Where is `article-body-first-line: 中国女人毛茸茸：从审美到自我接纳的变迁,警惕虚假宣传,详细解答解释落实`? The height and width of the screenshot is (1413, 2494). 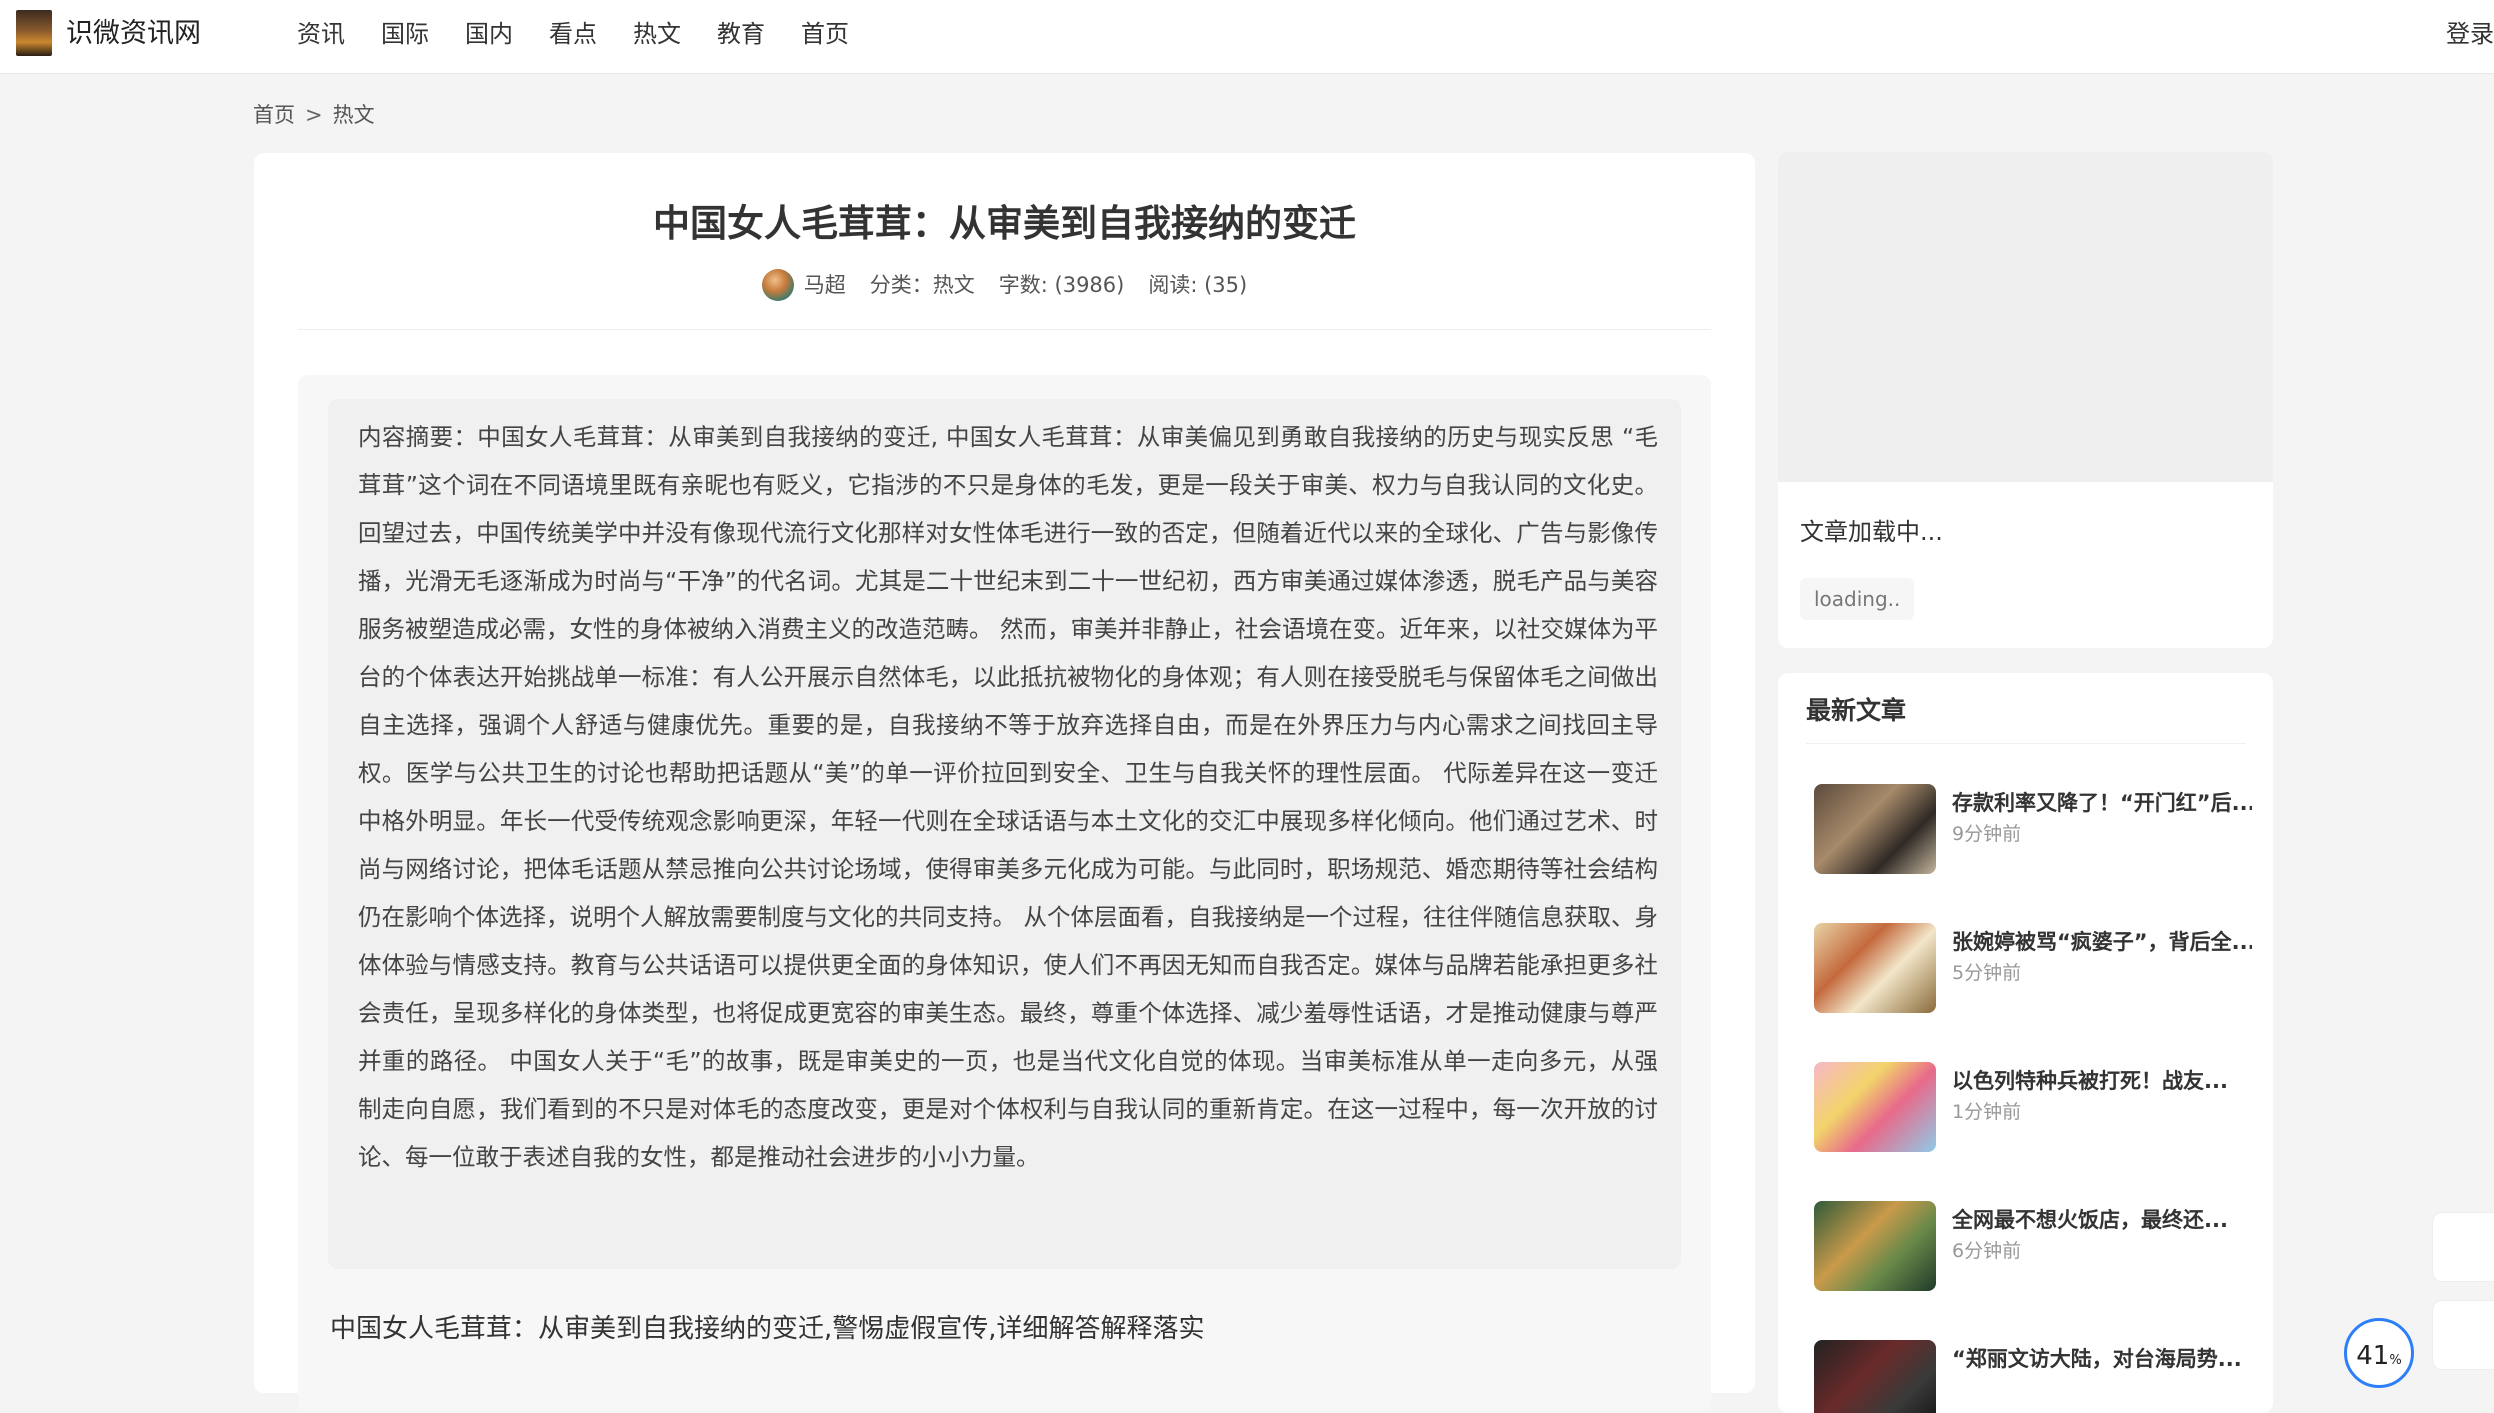
article-body-first-line: 中国女人毛茸茸：从审美到自我接纳的变迁,警惕虚假宣传,详细解答解释落实 is located at coordinates (767, 1329).